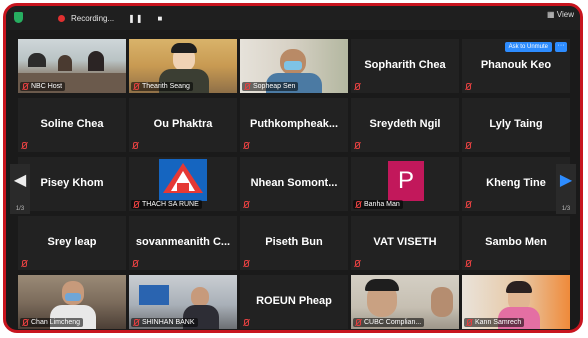 This screenshot has width=588, height=338. I want to click on participant-tile: Kann Samrech, so click(516, 302).